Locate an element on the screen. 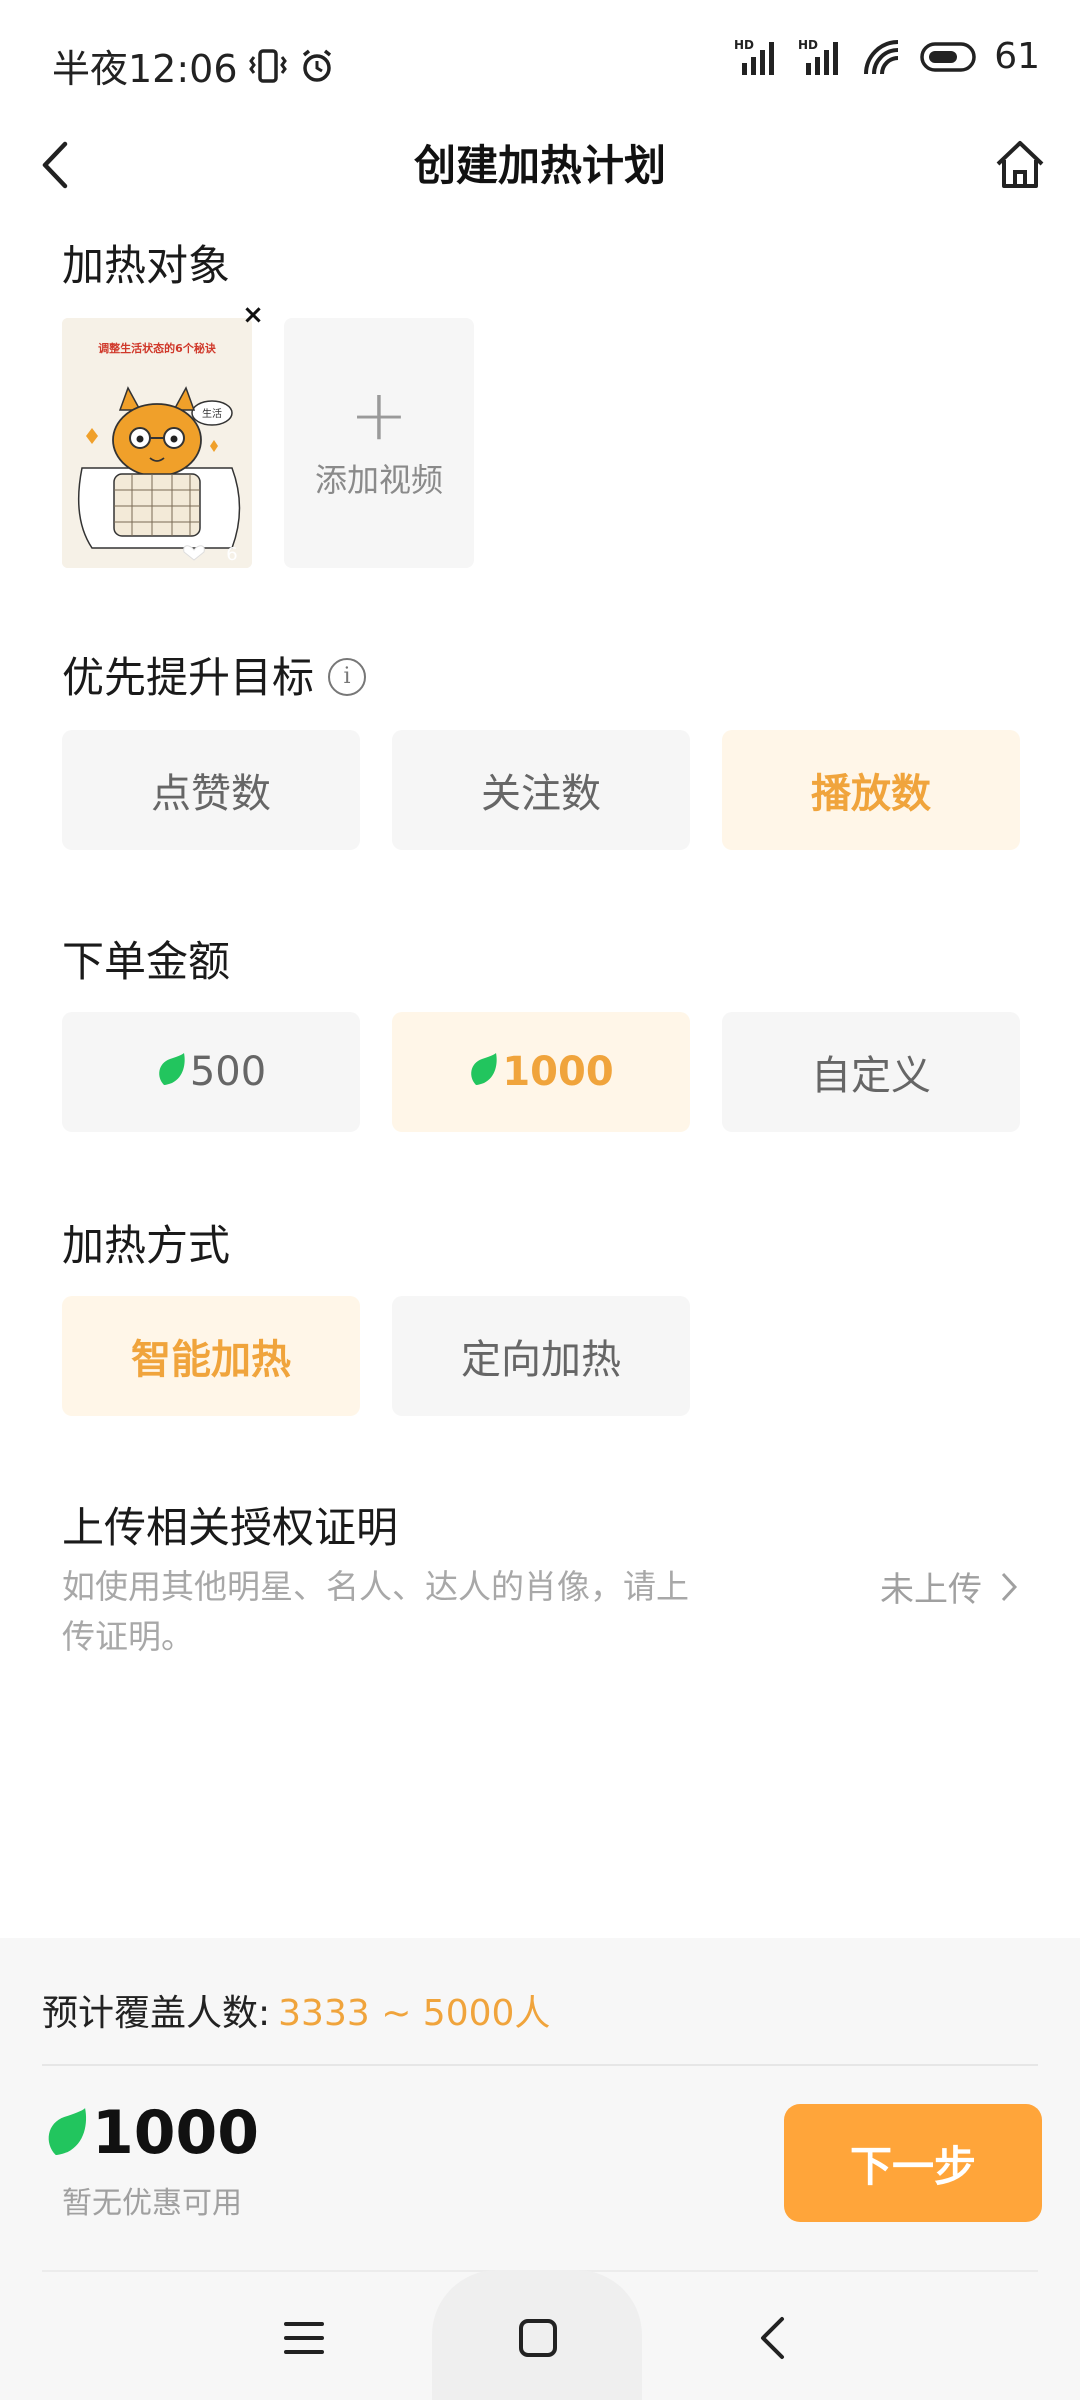 Image resolution: width=1080 pixels, height=2400 pixels. system-back-button is located at coordinates (772, 2338).